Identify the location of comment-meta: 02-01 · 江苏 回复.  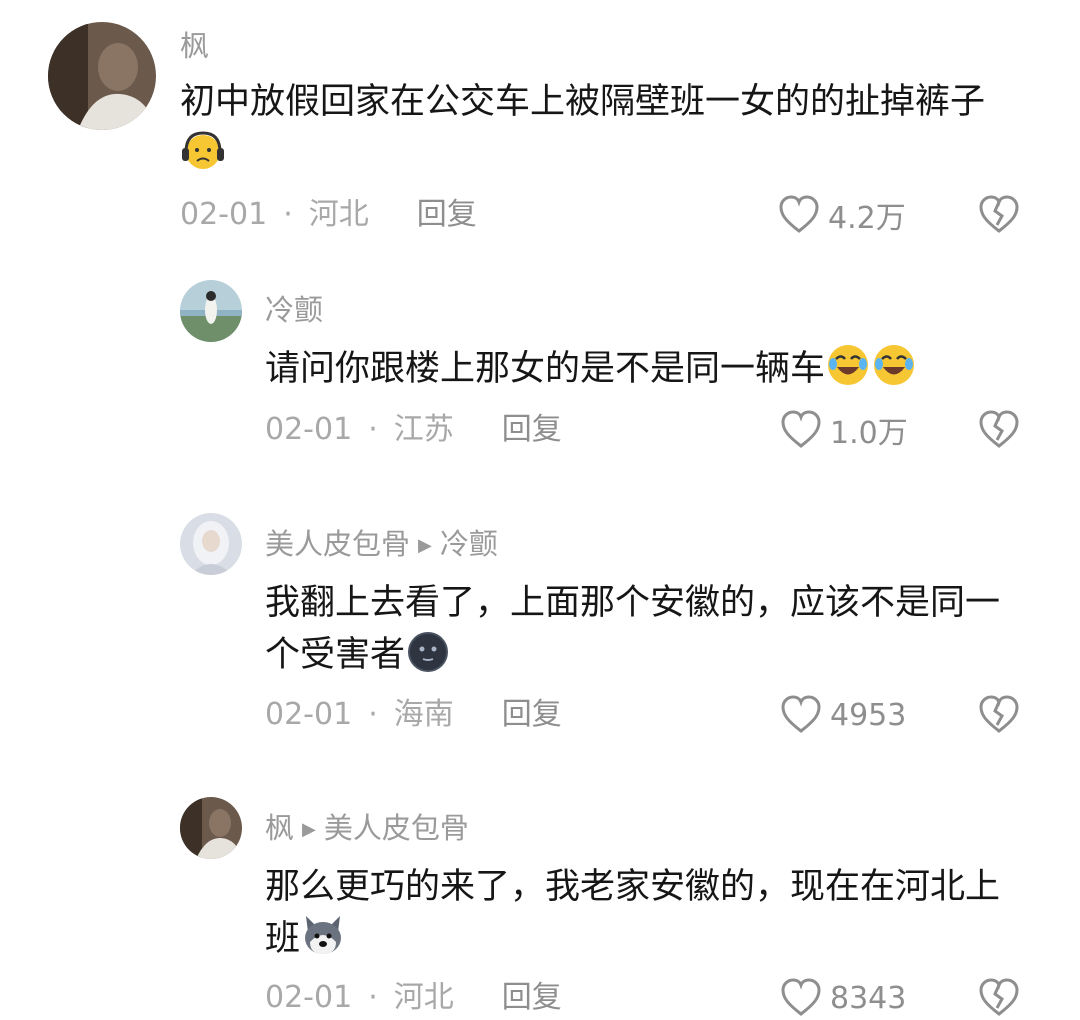
(413, 430).